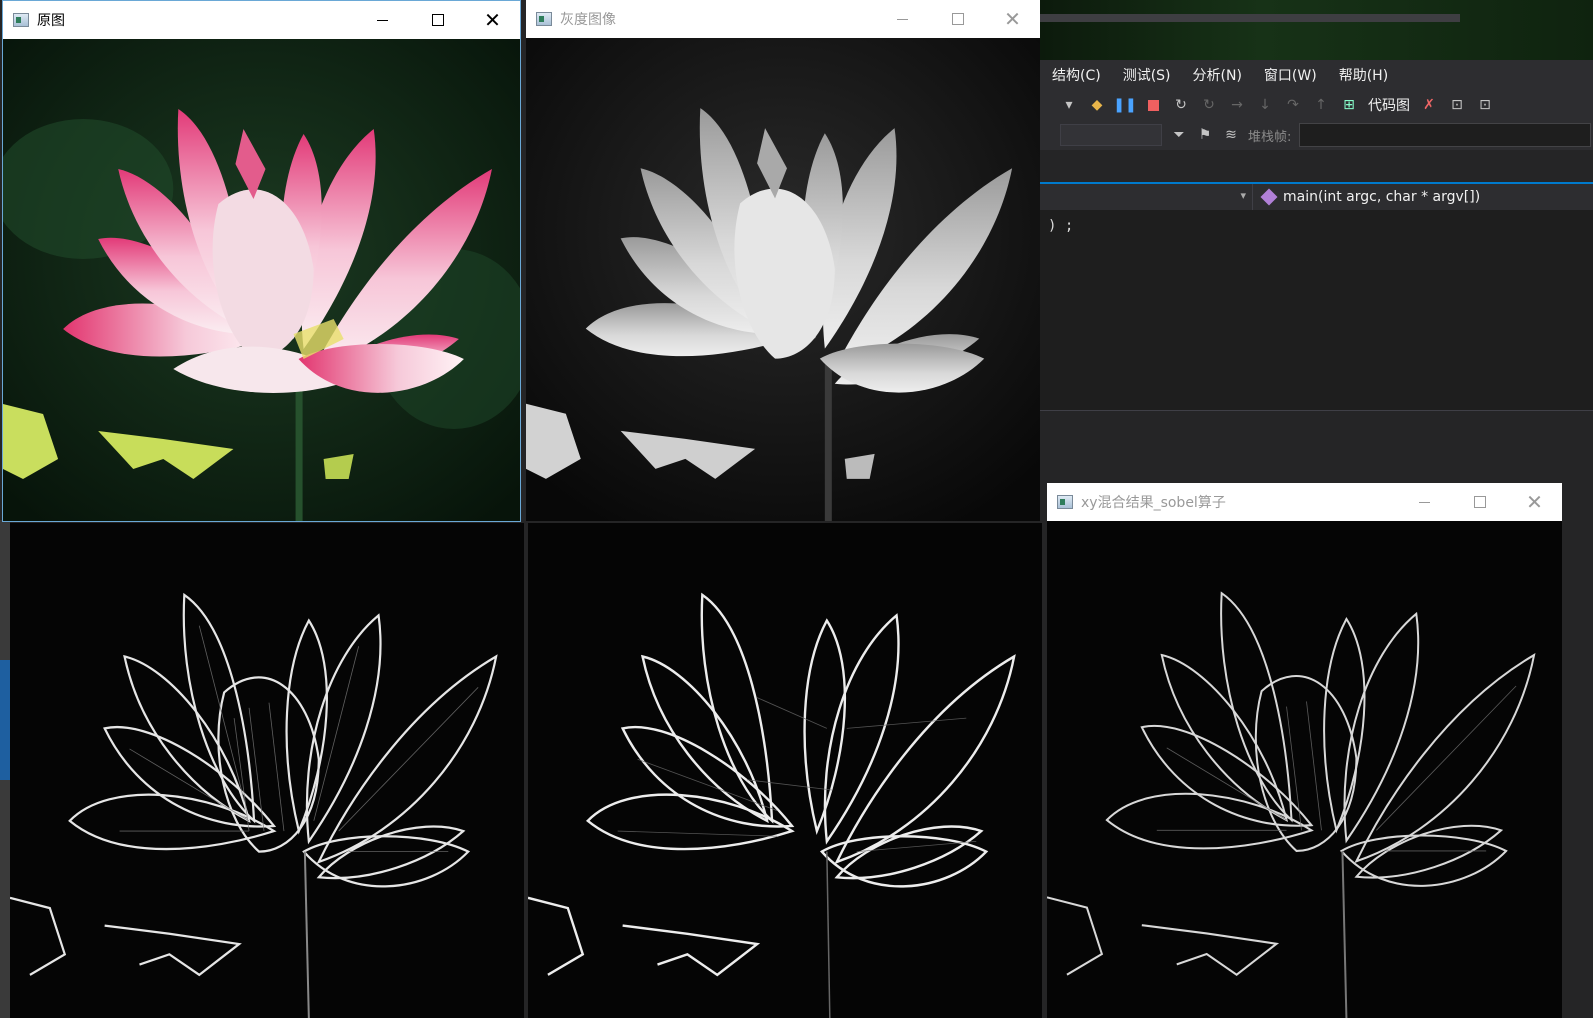 This screenshot has height=1018, width=1593. I want to click on step-into-icon: ↓, so click(1265, 105).